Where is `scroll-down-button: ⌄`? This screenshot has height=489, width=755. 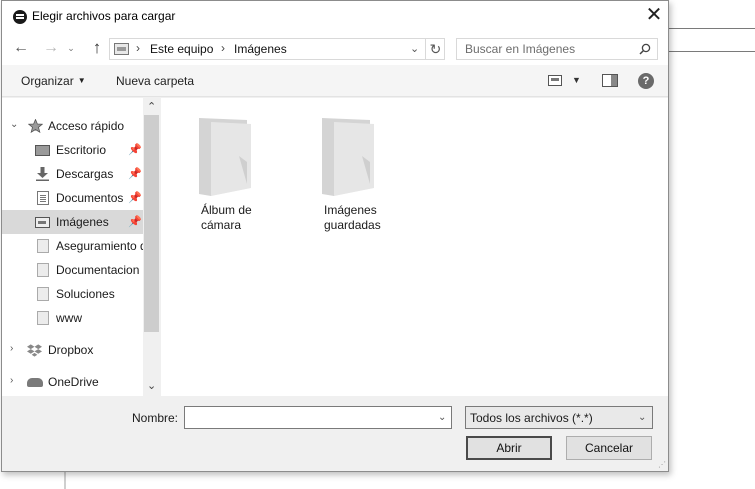 scroll-down-button: ⌄ is located at coordinates (151, 385).